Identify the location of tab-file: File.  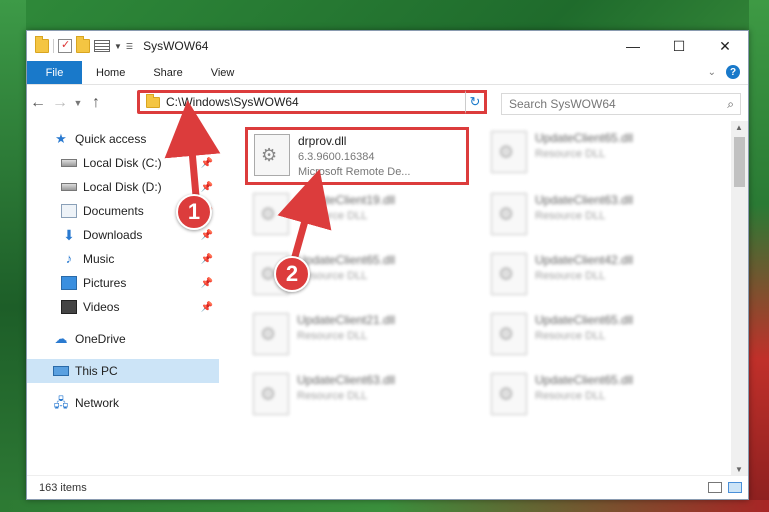
(54, 72).